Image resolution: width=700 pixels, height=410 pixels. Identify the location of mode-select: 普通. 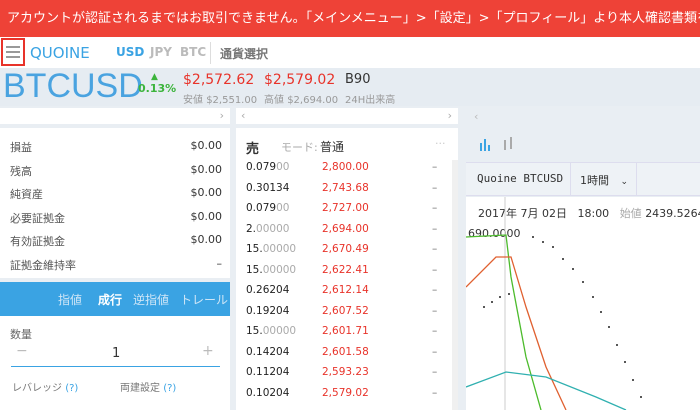
(332, 146).